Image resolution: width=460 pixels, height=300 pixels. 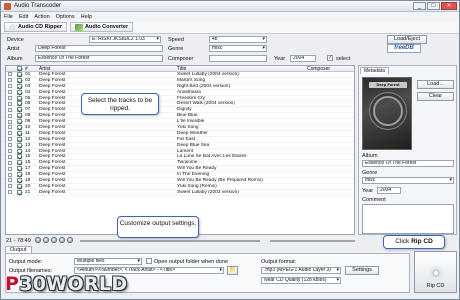 What do you see at coordinates (54, 240) in the screenshot?
I see `pause-button` at bounding box center [54, 240].